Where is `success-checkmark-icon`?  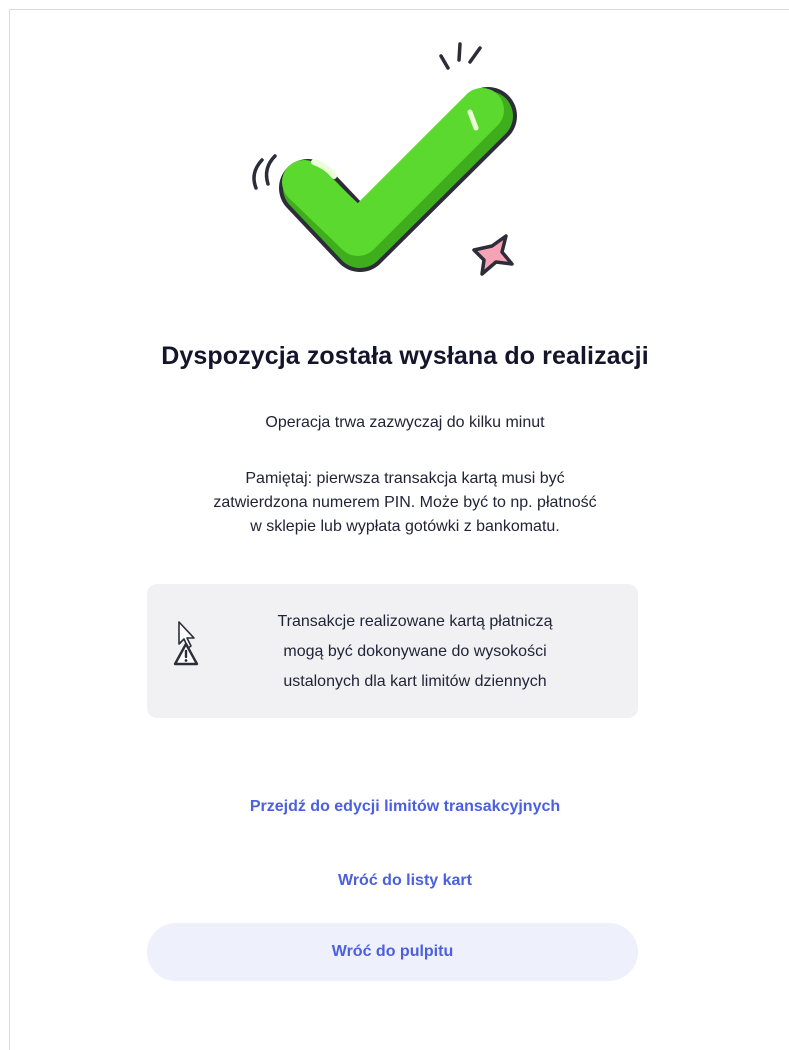 success-checkmark-icon is located at coordinates (384, 159).